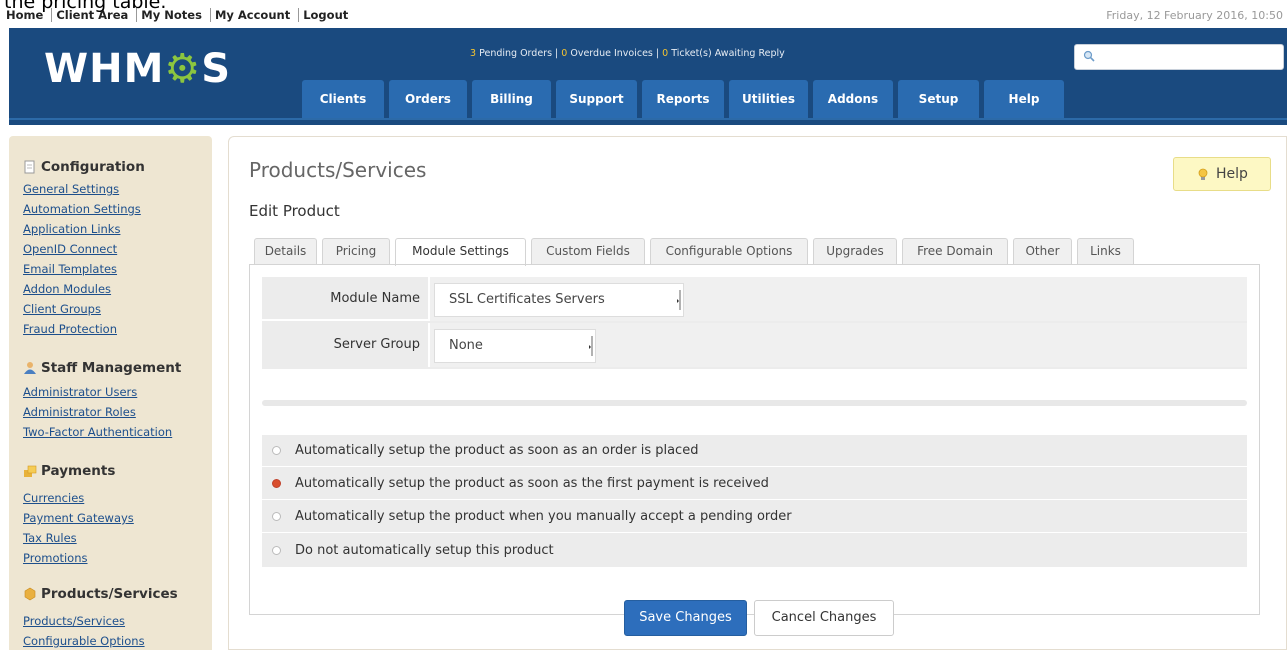 Image resolution: width=1287 pixels, height=650 pixels. I want to click on sidebar-heading: Staff Management, so click(102, 368).